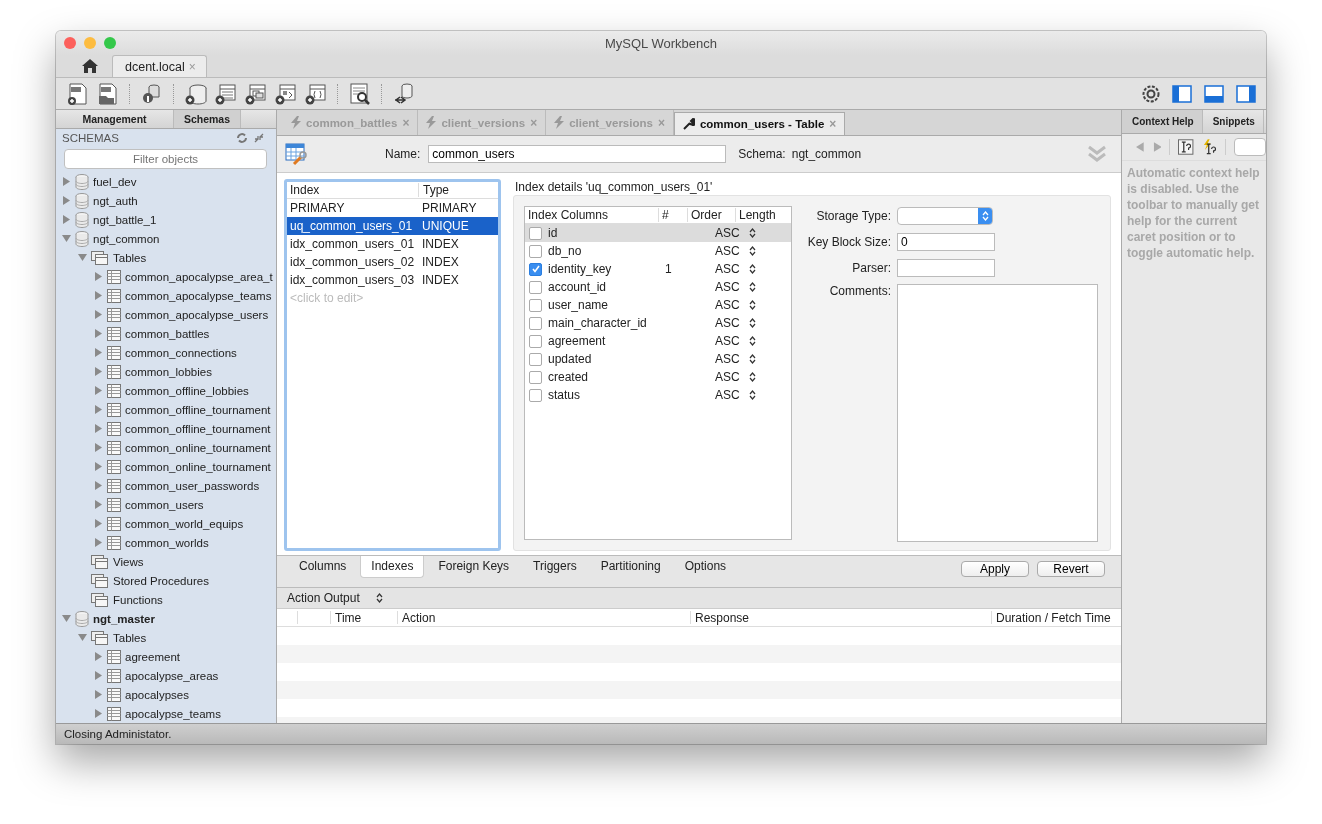 The height and width of the screenshot is (824, 1322). I want to click on new-procedure-icon, so click(286, 93).